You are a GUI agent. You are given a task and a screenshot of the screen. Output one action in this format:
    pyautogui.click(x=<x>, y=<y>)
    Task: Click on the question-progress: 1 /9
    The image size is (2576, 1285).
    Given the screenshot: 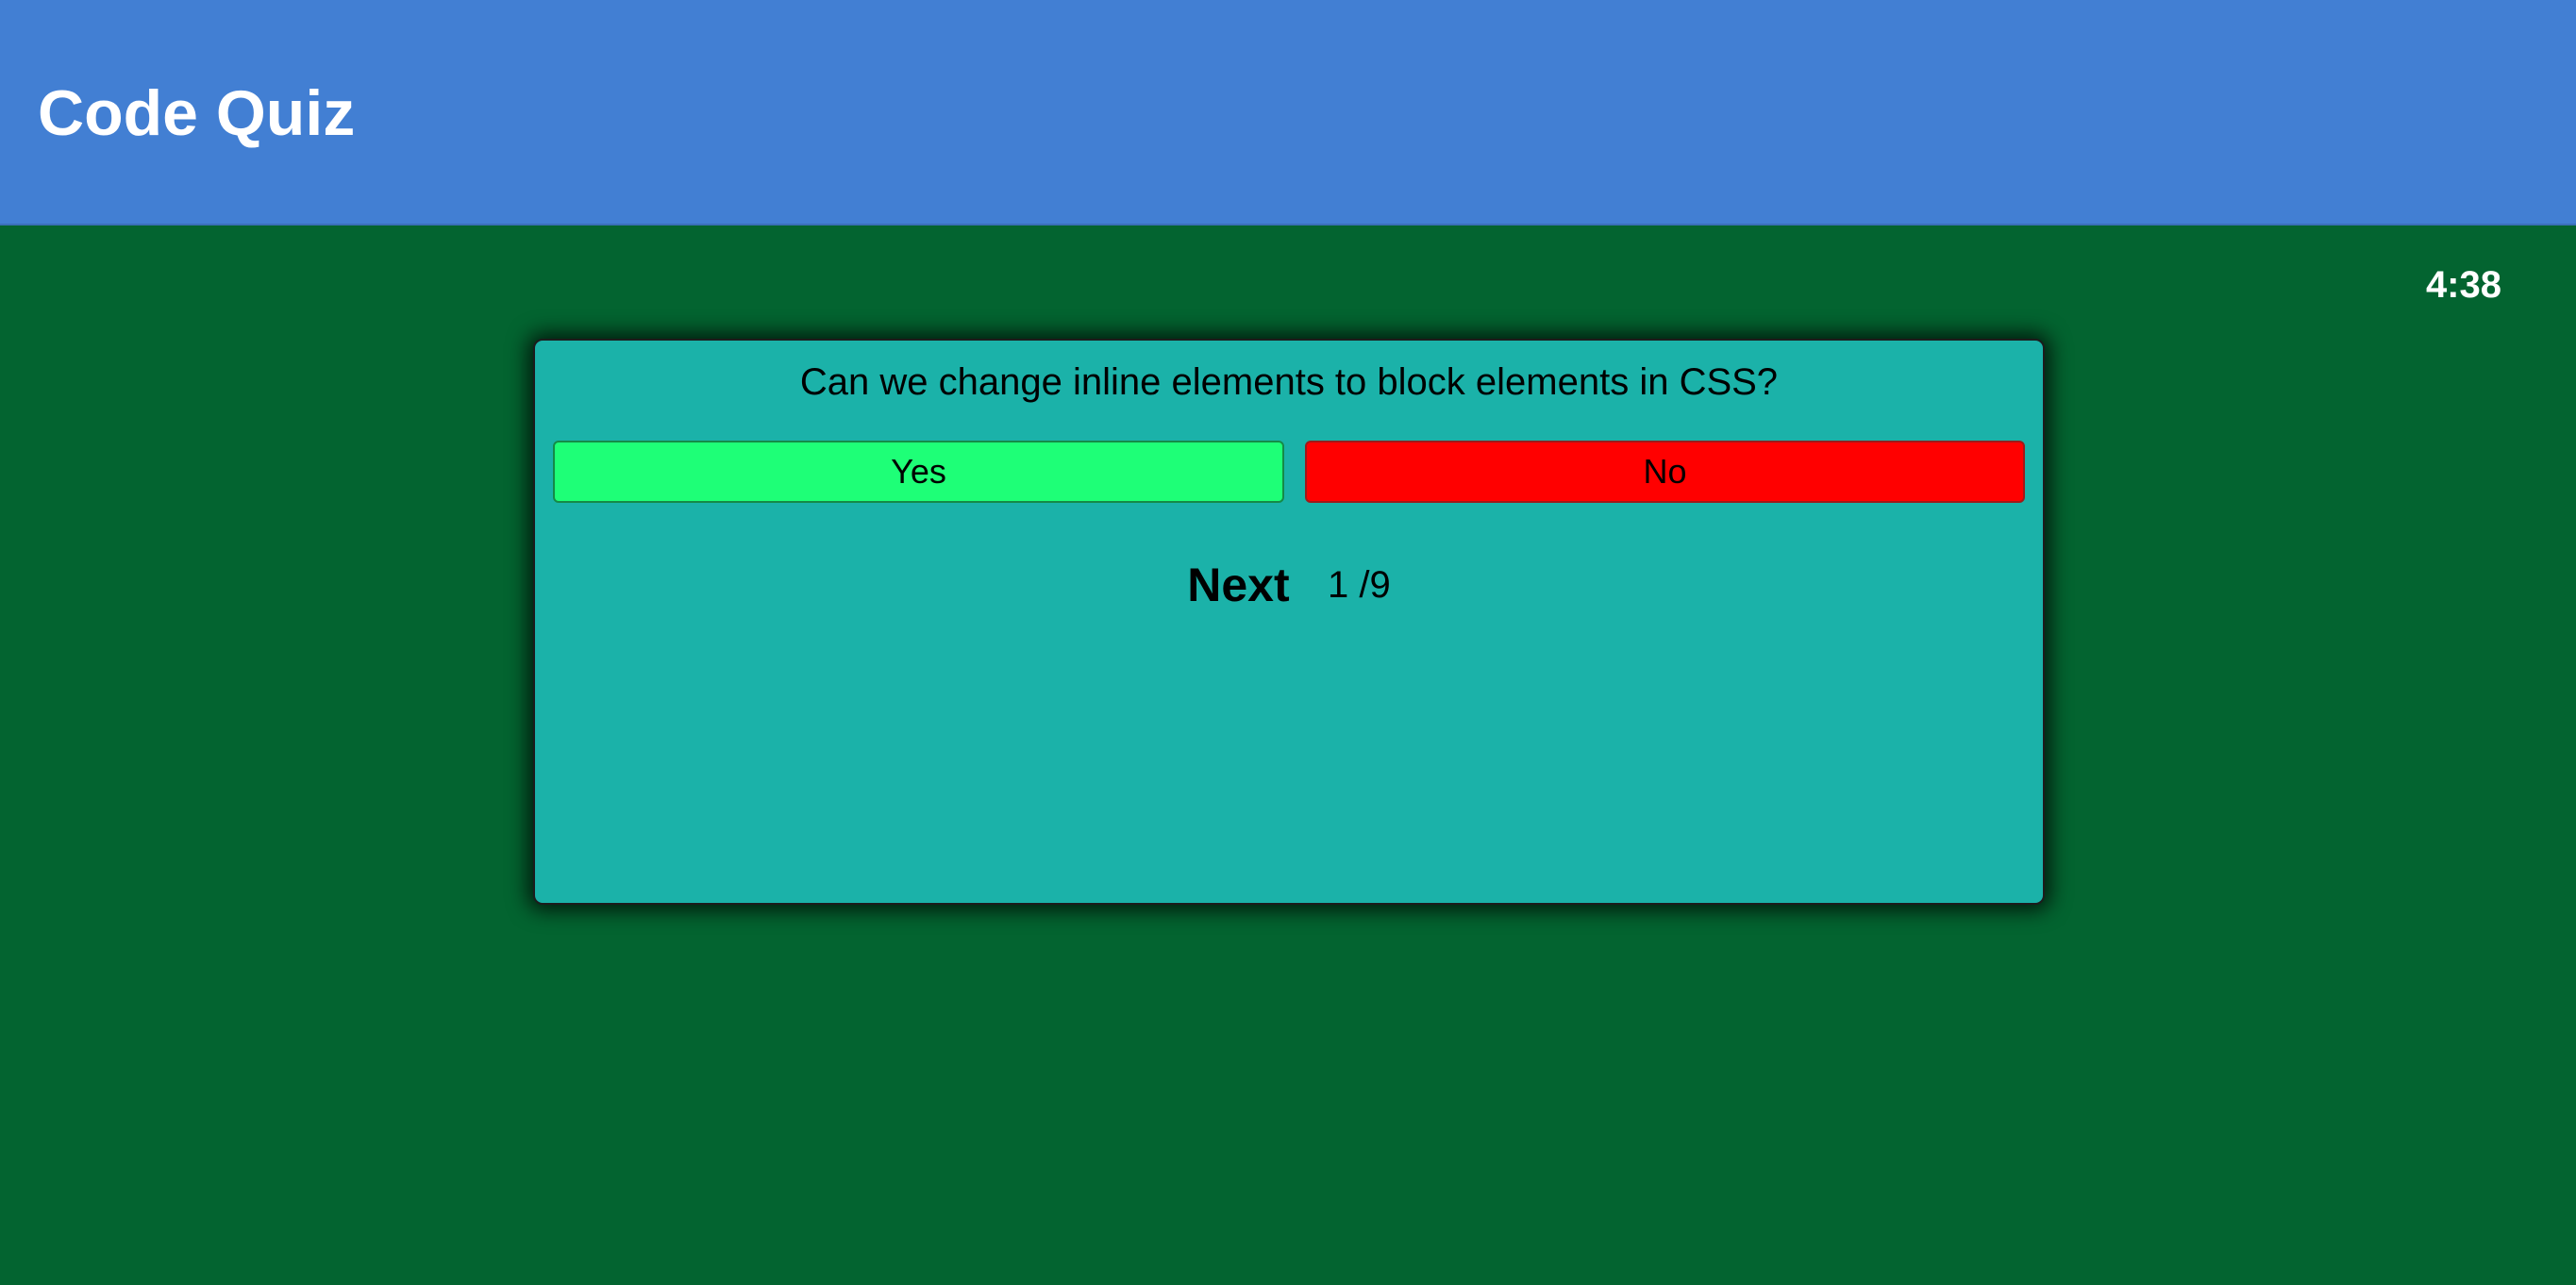 What is the action you would take?
    pyautogui.click(x=1359, y=585)
    